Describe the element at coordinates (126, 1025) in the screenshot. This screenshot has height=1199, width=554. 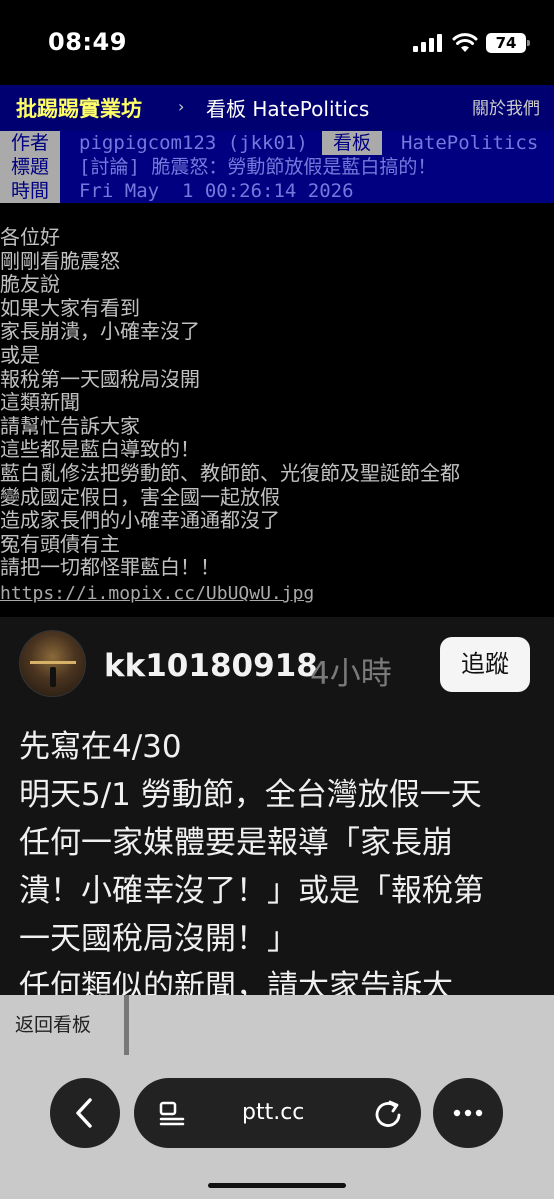
I see `bar-divider` at that location.